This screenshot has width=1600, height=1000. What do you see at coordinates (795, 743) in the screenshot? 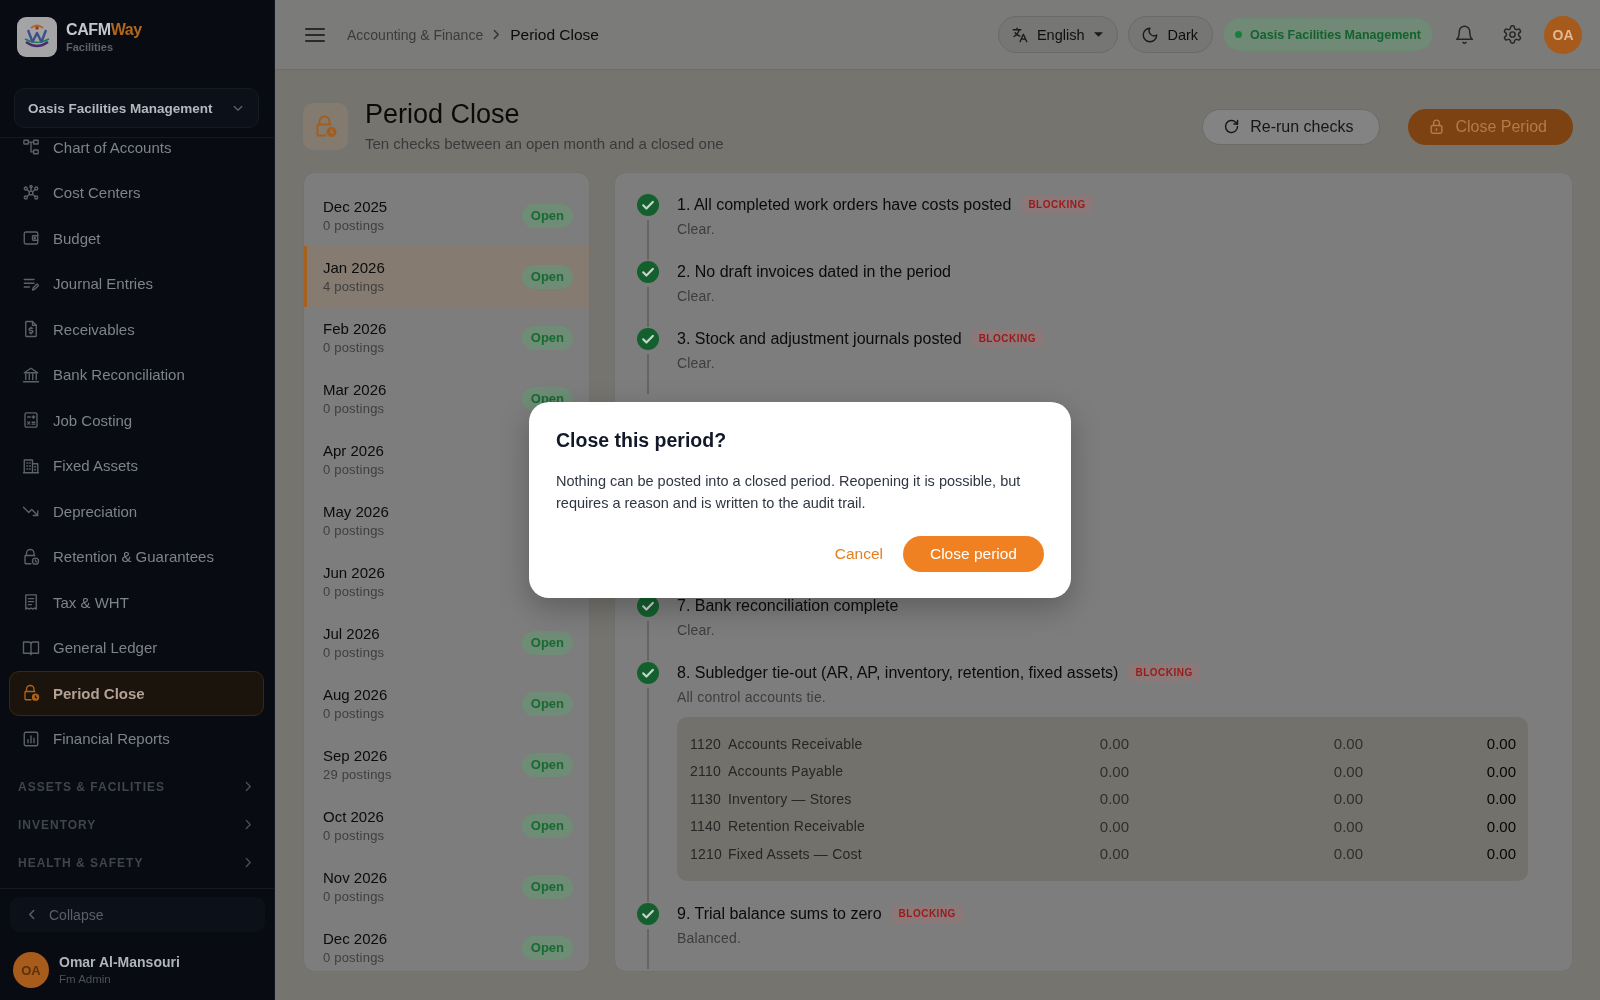
I see `account-name: Accounts Receivable` at bounding box center [795, 743].